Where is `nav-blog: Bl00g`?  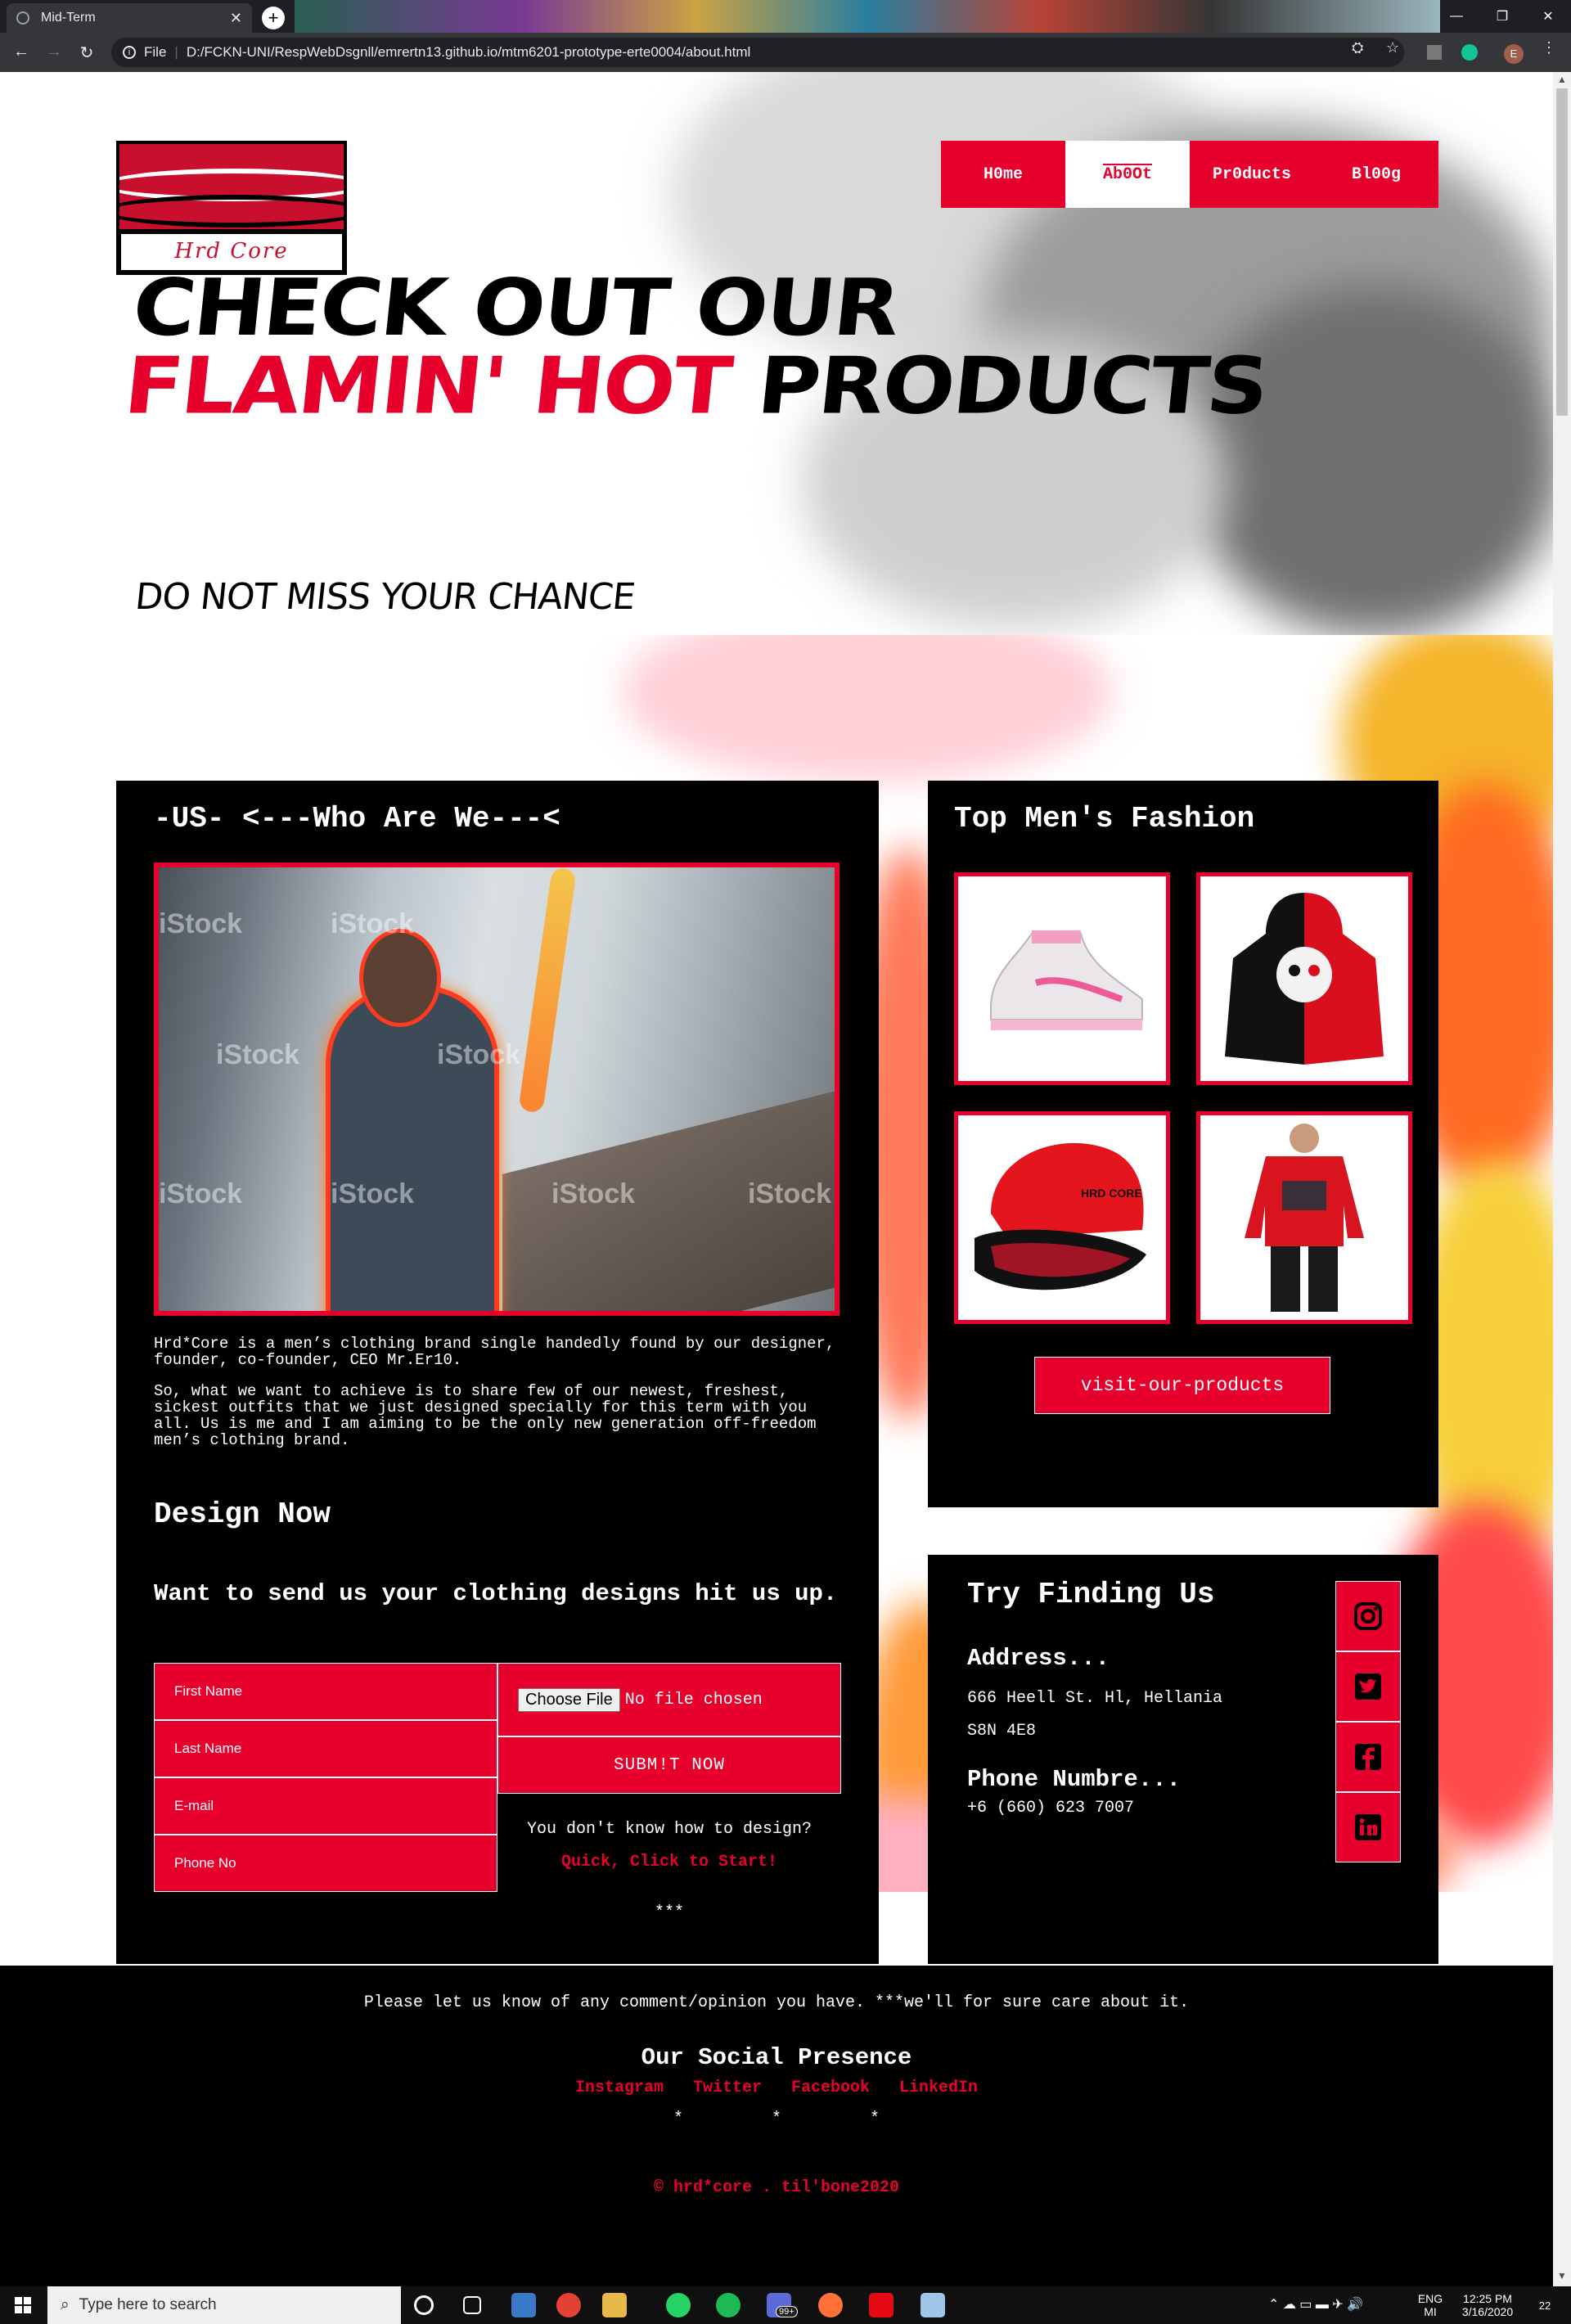 nav-blog: Bl00g is located at coordinates (1376, 175).